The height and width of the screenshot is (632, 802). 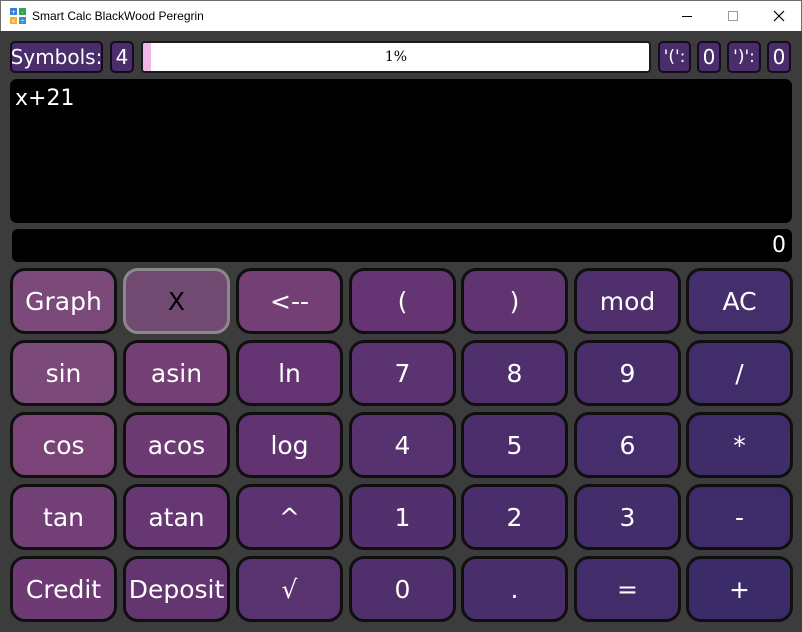 I want to click on digit-0-button: 0, so click(x=402, y=589).